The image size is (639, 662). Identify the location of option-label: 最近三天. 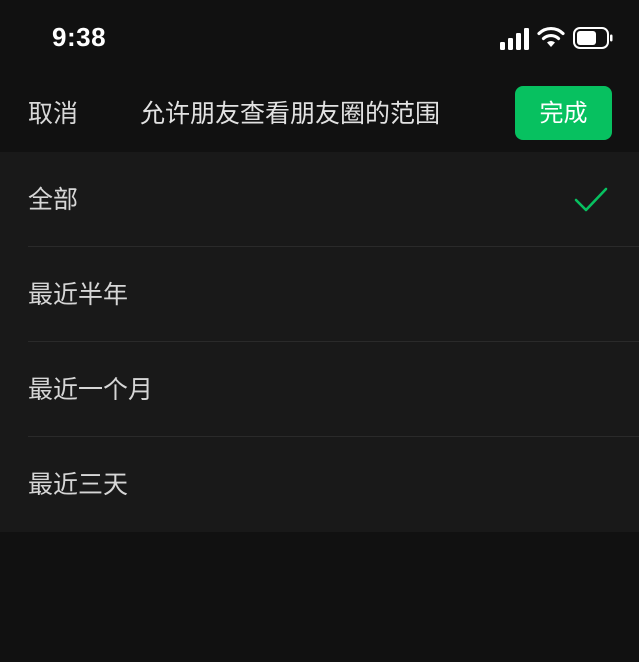
(78, 484).